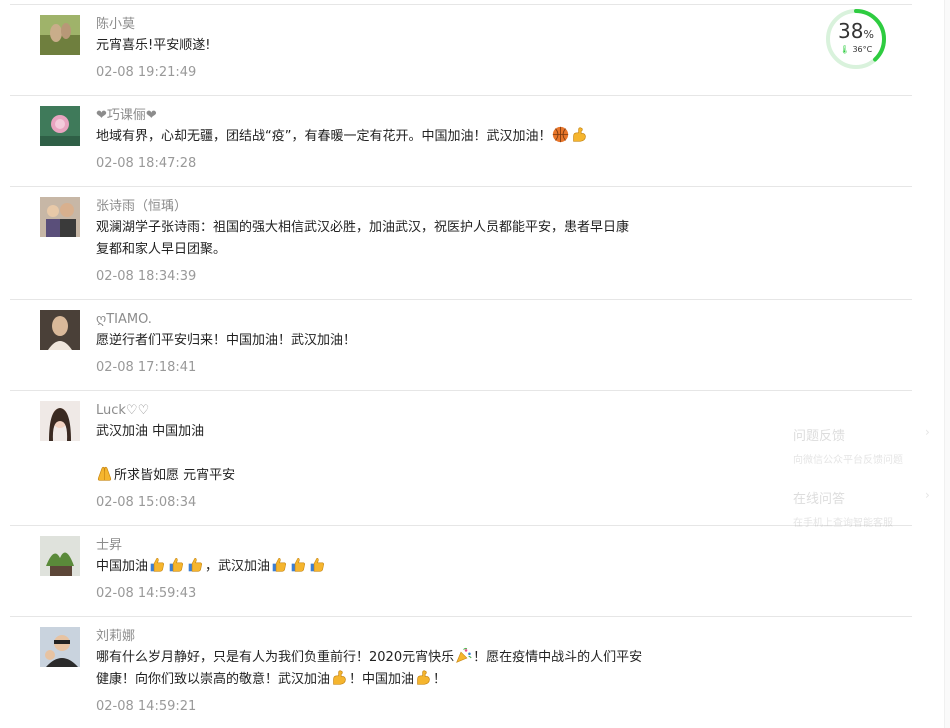 The image size is (950, 728). What do you see at coordinates (843, 523) in the screenshot?
I see `qa-subtitle: 在手机上查询智能客服` at bounding box center [843, 523].